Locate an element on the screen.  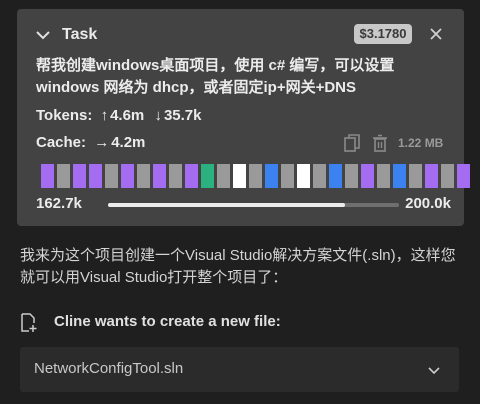
copy-icon is located at coordinates (352, 143).